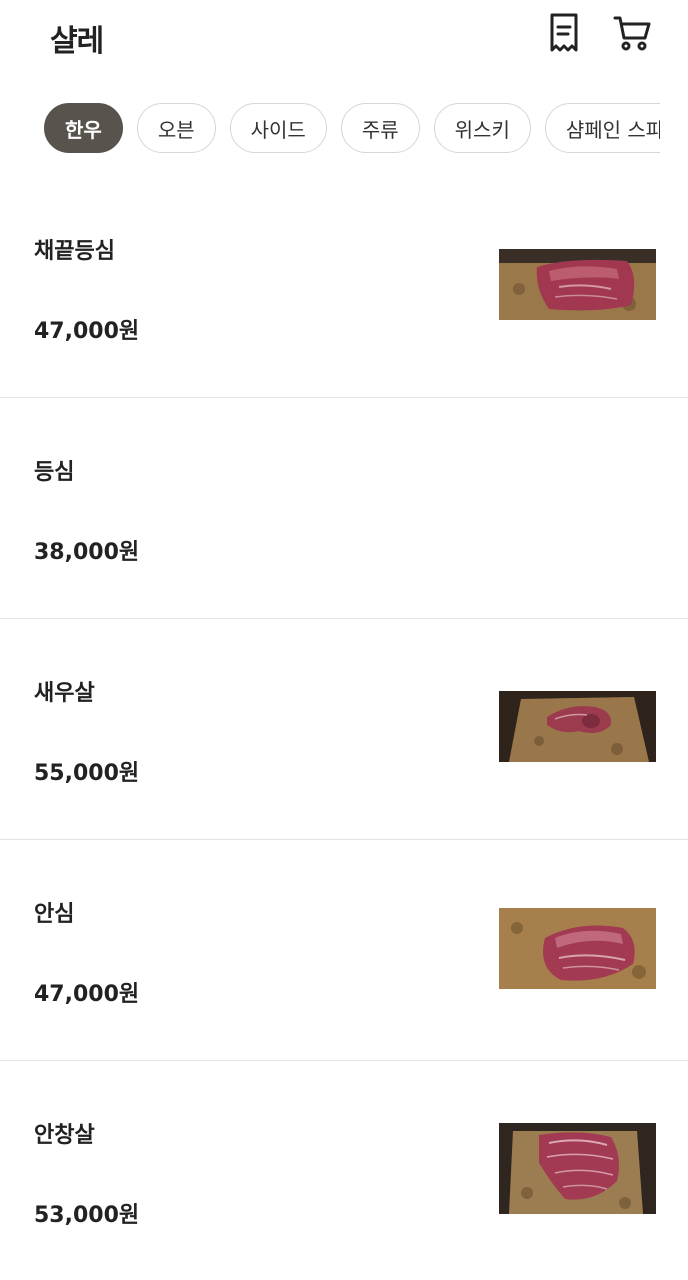  What do you see at coordinates (74, 251) in the screenshot?
I see `menu-item-name: 채끝등심` at bounding box center [74, 251].